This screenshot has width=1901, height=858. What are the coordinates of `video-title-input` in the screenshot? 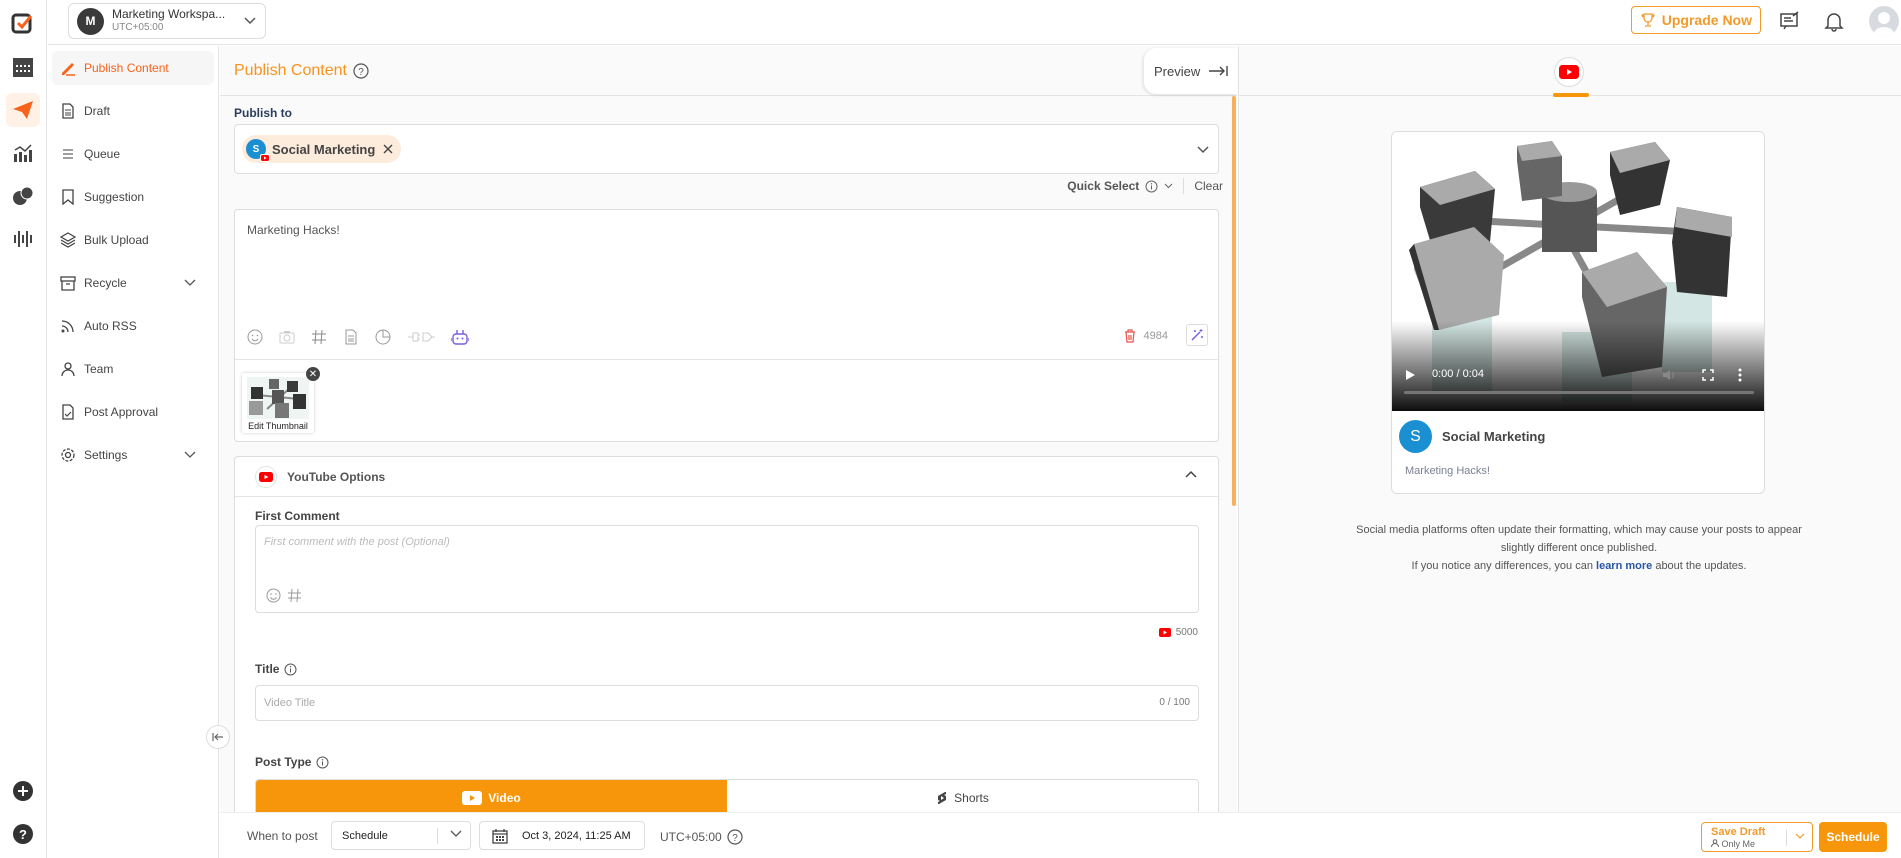 It's located at (681, 703).